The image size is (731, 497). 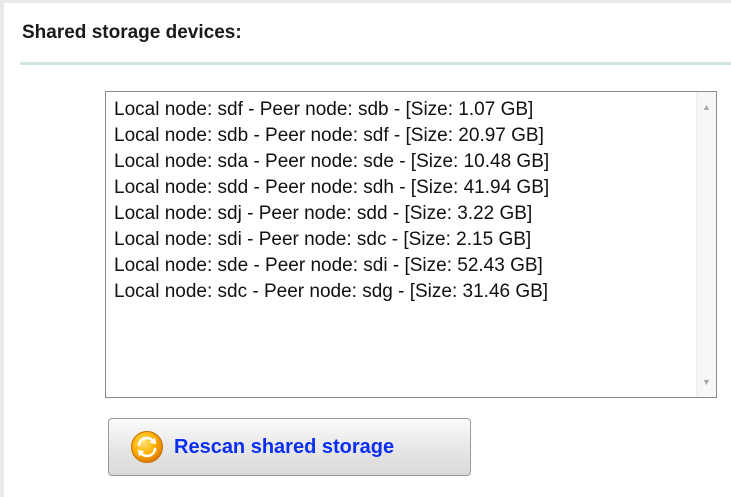 I want to click on panel-top-border, so click(x=365, y=1).